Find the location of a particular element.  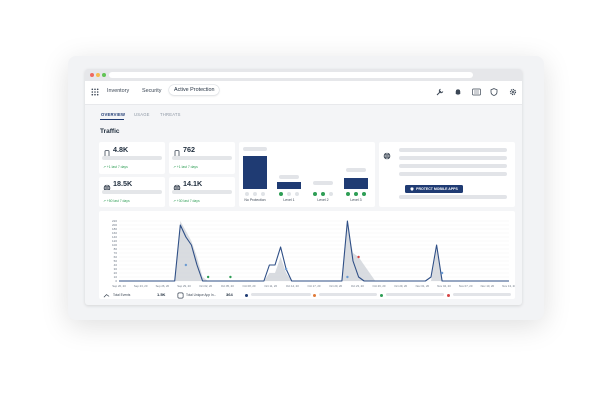

protect-mobile-apps-button: PROTECT MOBILE APPS is located at coordinates (434, 189).